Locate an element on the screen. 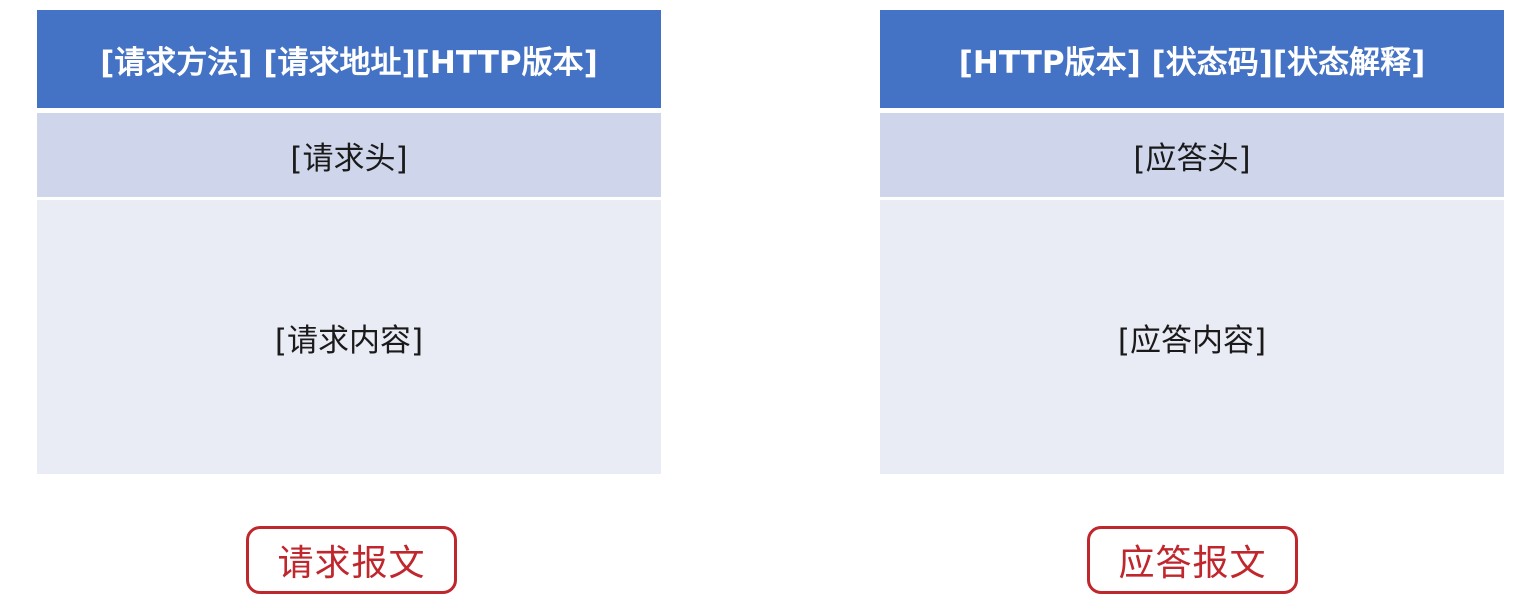 The height and width of the screenshot is (601, 1523). request-message-caption: 请求报文 is located at coordinates (351, 560).